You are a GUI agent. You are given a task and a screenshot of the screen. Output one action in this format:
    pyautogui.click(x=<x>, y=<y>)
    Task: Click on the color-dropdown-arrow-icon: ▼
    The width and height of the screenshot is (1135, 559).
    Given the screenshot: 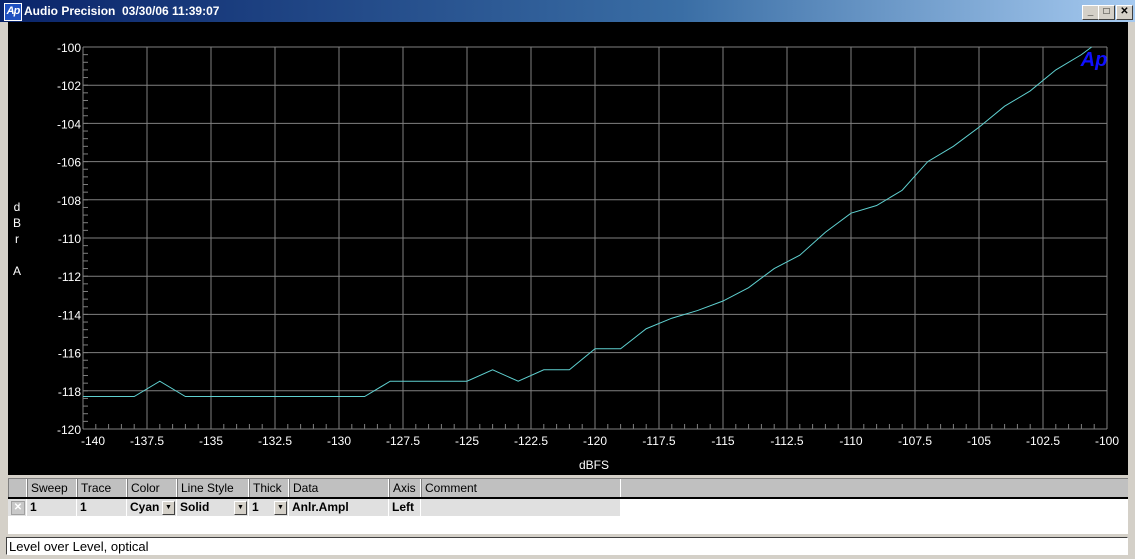 What is the action you would take?
    pyautogui.click(x=168, y=508)
    